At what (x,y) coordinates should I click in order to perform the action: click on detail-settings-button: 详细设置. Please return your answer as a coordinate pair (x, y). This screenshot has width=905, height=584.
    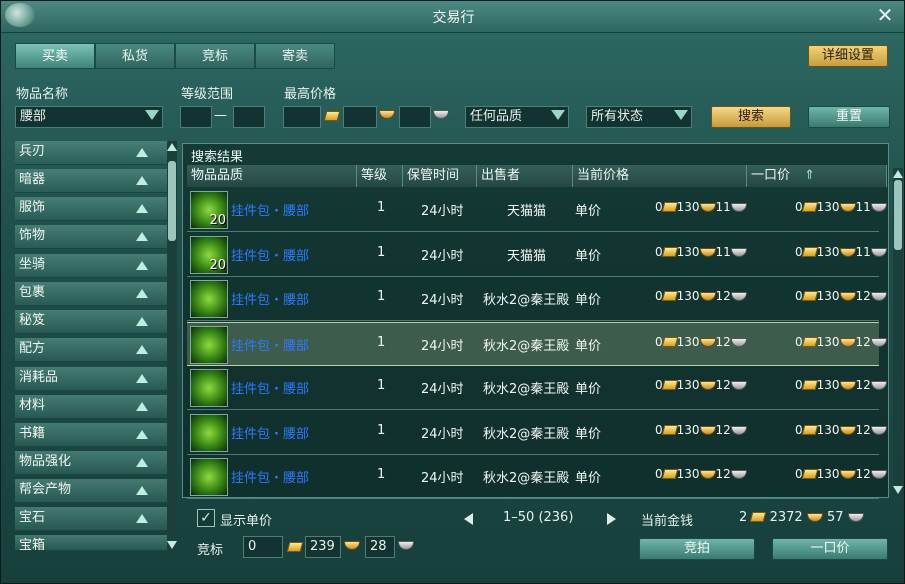
    Looking at the image, I should click on (848, 56).